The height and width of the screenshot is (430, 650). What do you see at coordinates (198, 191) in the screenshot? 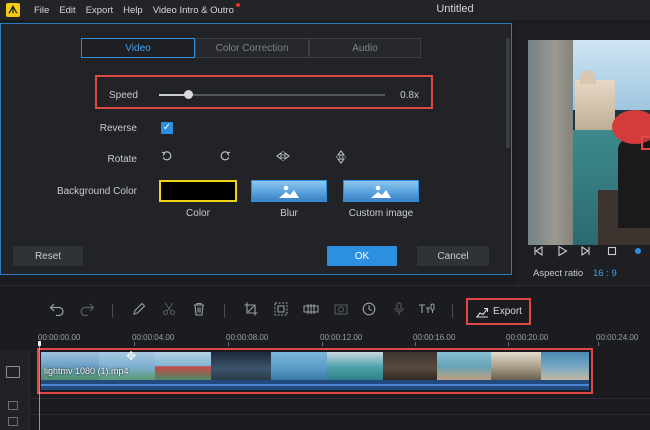
I see `background-color-swatch` at bounding box center [198, 191].